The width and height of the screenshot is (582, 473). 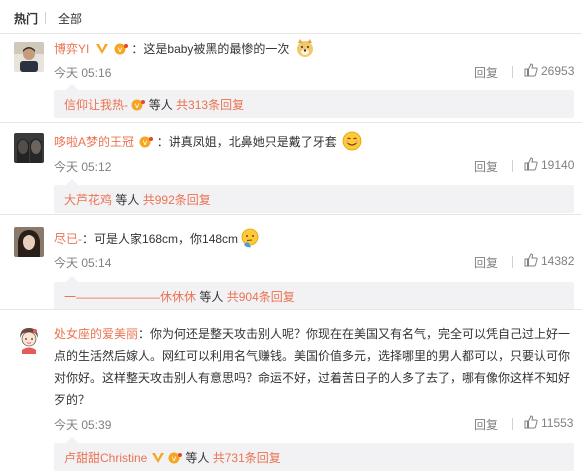 I want to click on sub-replies-box: 卢甜甜Christine v 等人 共731条回复, so click(x=314, y=454).